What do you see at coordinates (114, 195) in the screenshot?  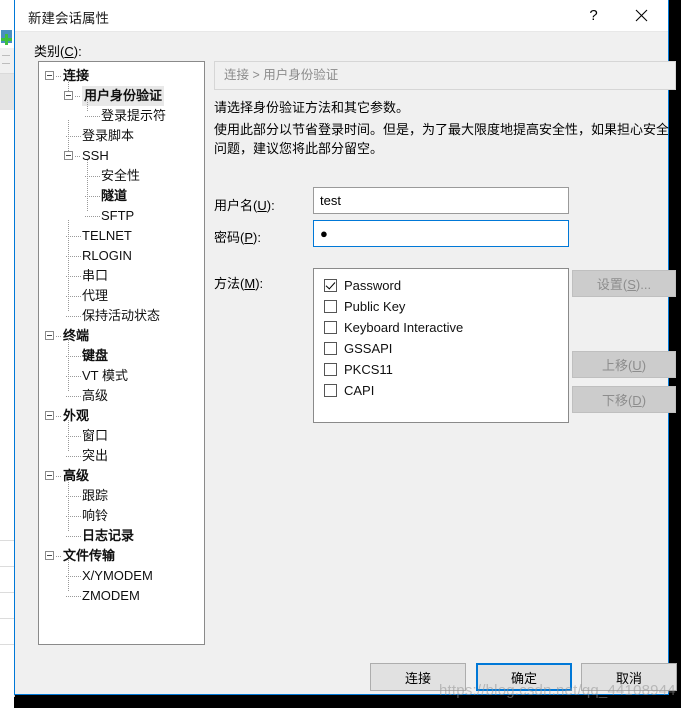 I see `tree-item-label: 隧道` at bounding box center [114, 195].